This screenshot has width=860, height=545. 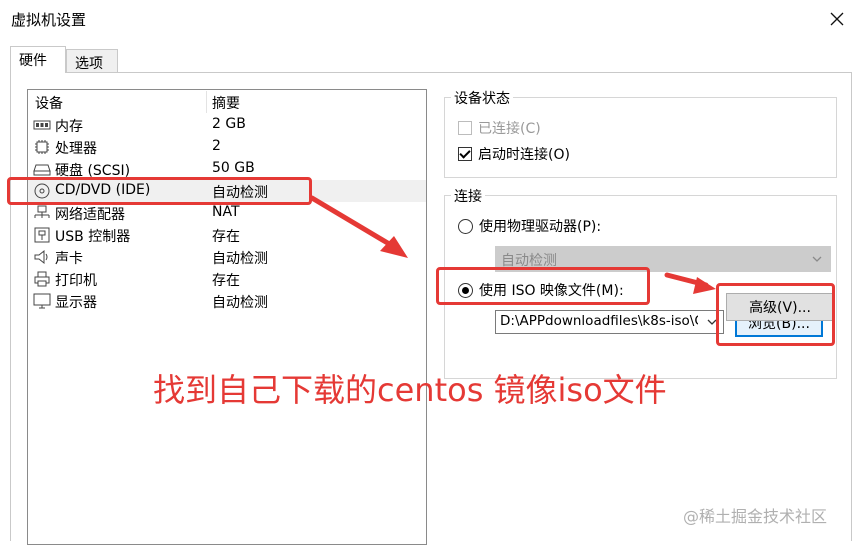 I want to click on device-row-network: 网络适配器 NAT, so click(x=227, y=213).